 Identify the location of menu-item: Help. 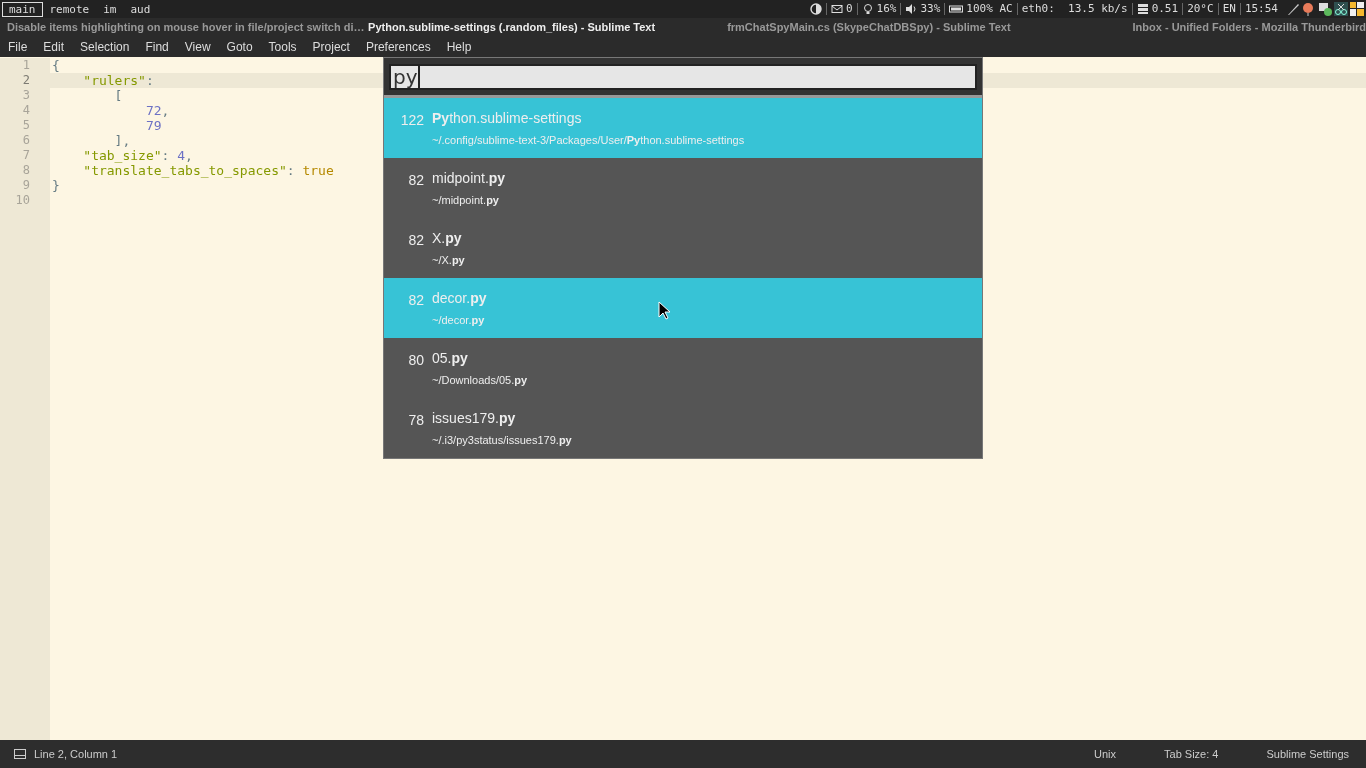
(459, 46).